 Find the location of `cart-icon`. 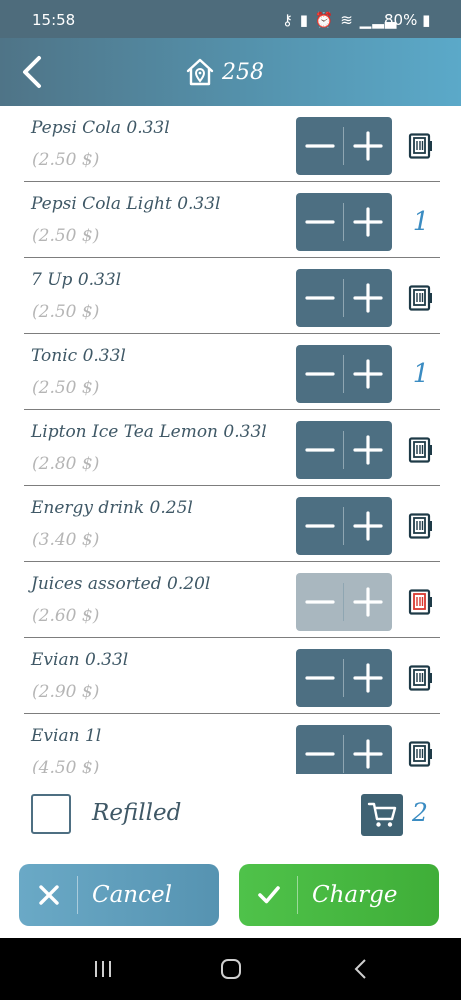

cart-icon is located at coordinates (382, 814).